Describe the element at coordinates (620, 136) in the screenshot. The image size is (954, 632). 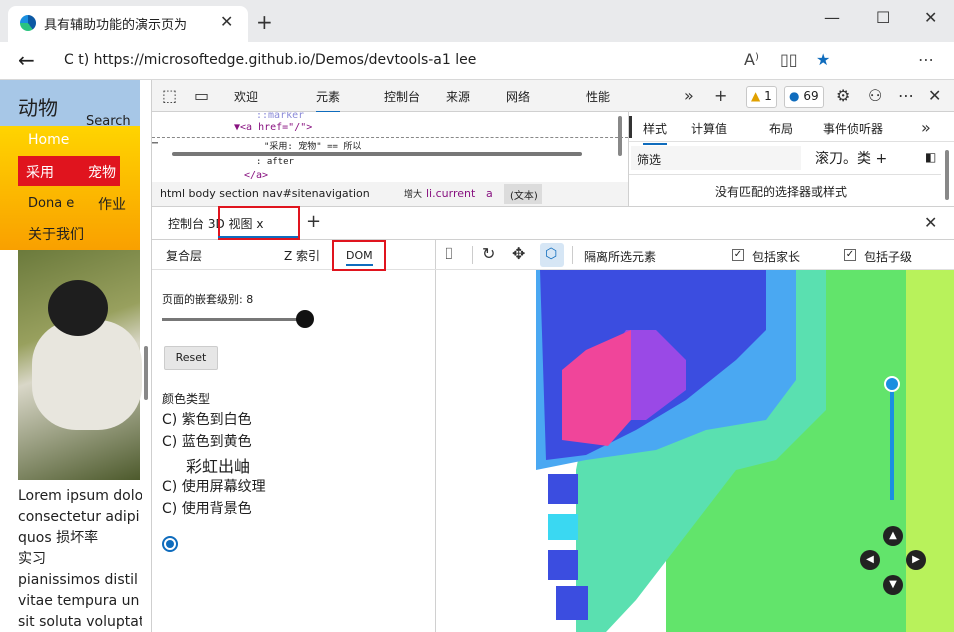
I see `dom-vertical-scrollbar` at that location.